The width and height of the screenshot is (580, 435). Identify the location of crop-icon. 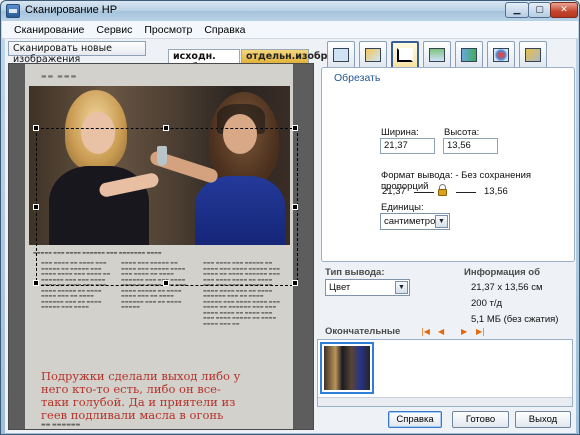
(405, 55).